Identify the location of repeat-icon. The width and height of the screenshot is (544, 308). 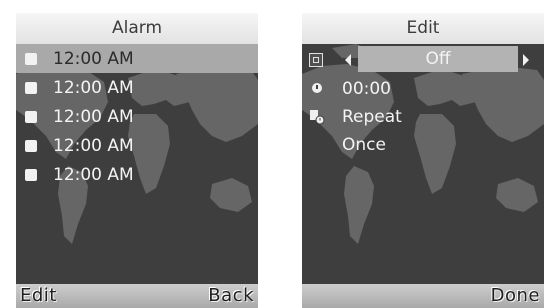
(317, 117).